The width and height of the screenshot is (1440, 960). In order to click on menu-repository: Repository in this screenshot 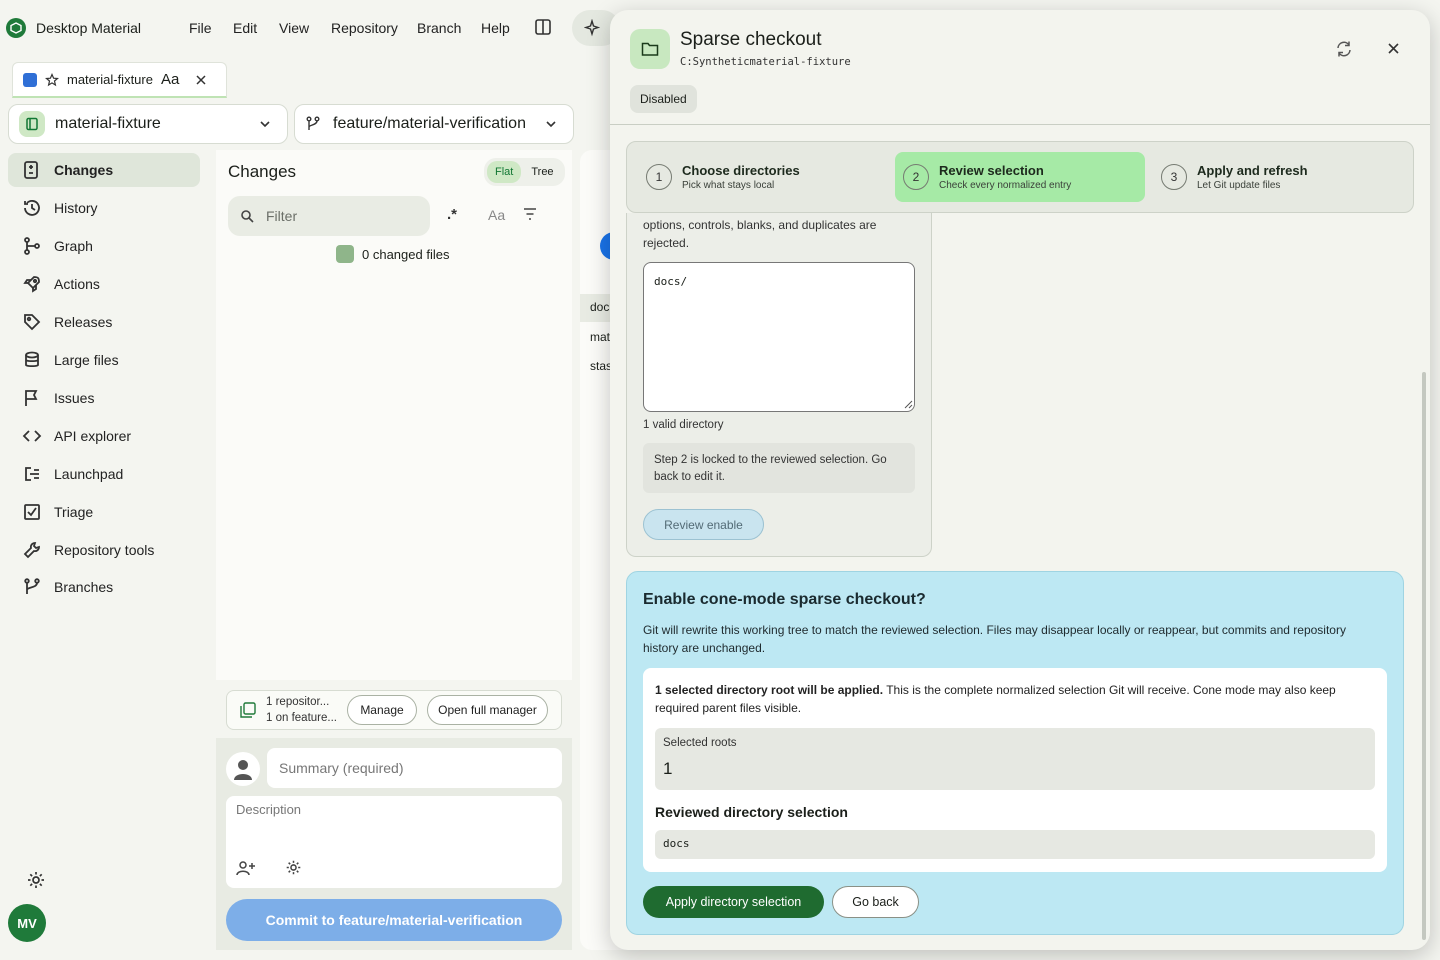, I will do `click(364, 28)`.